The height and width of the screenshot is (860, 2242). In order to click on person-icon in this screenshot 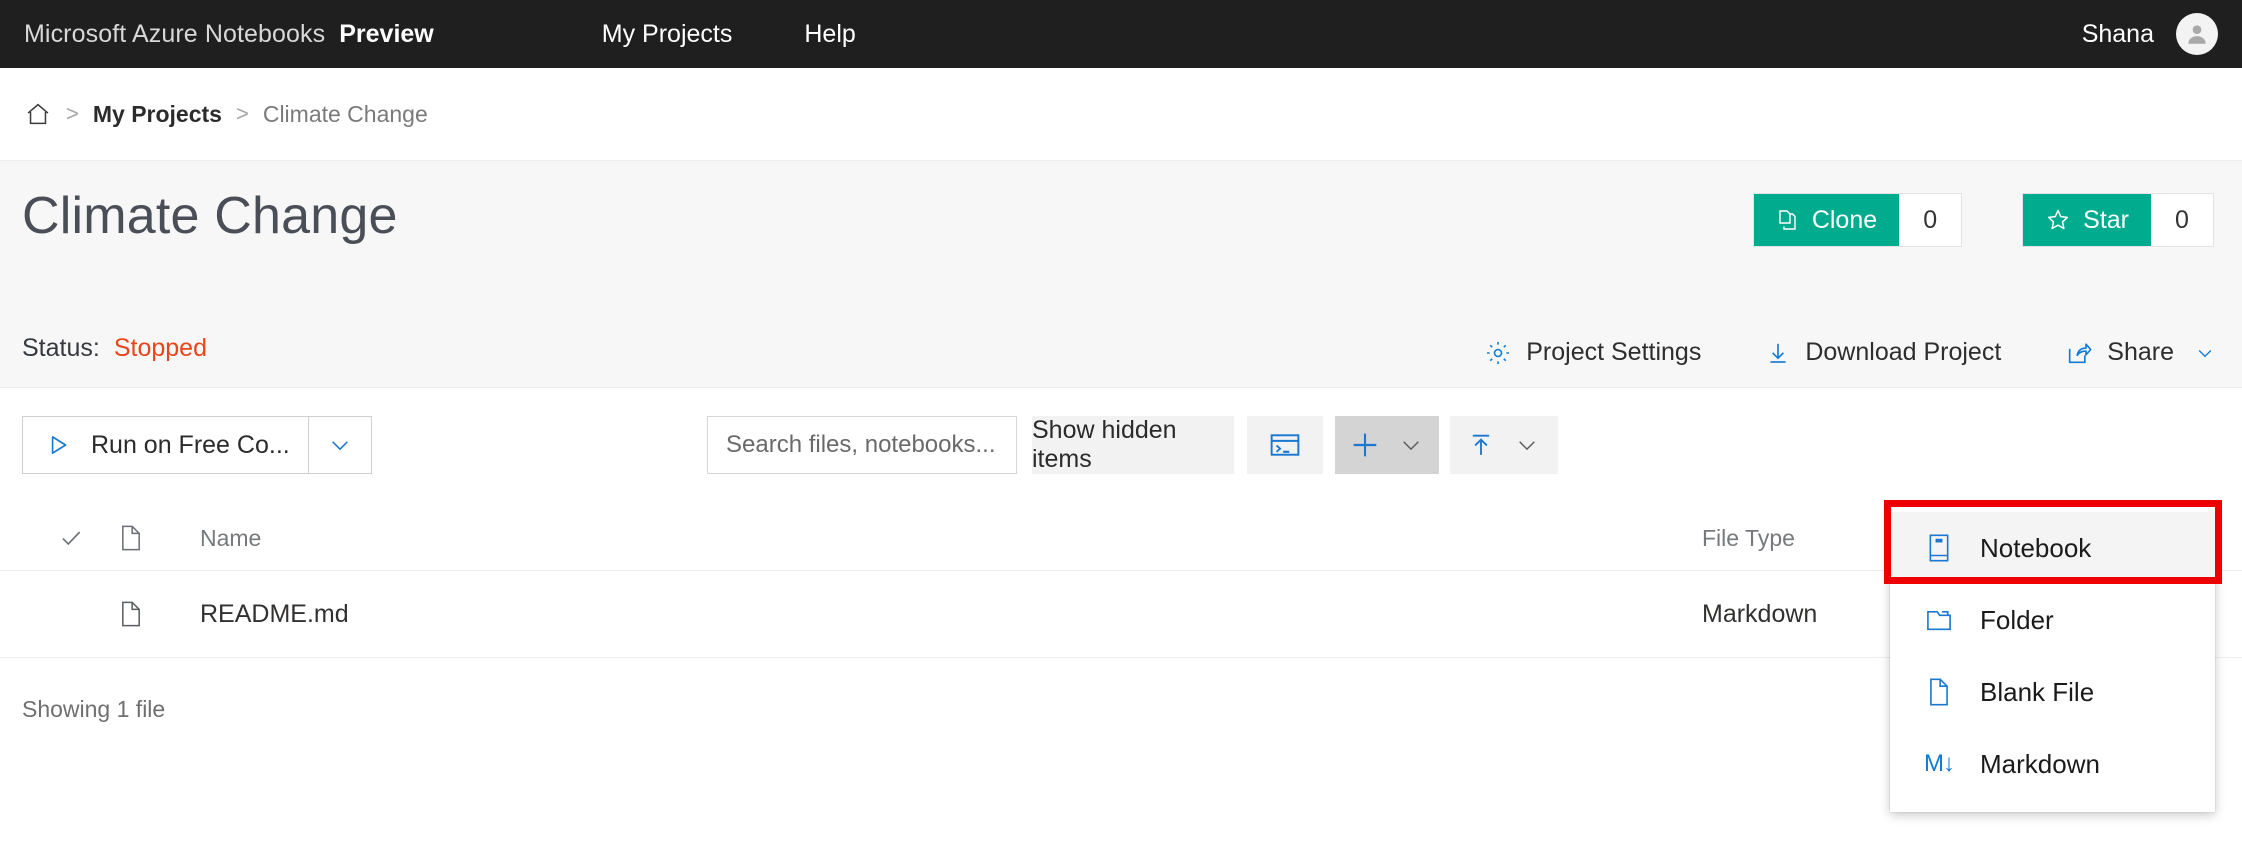, I will do `click(2197, 34)`.